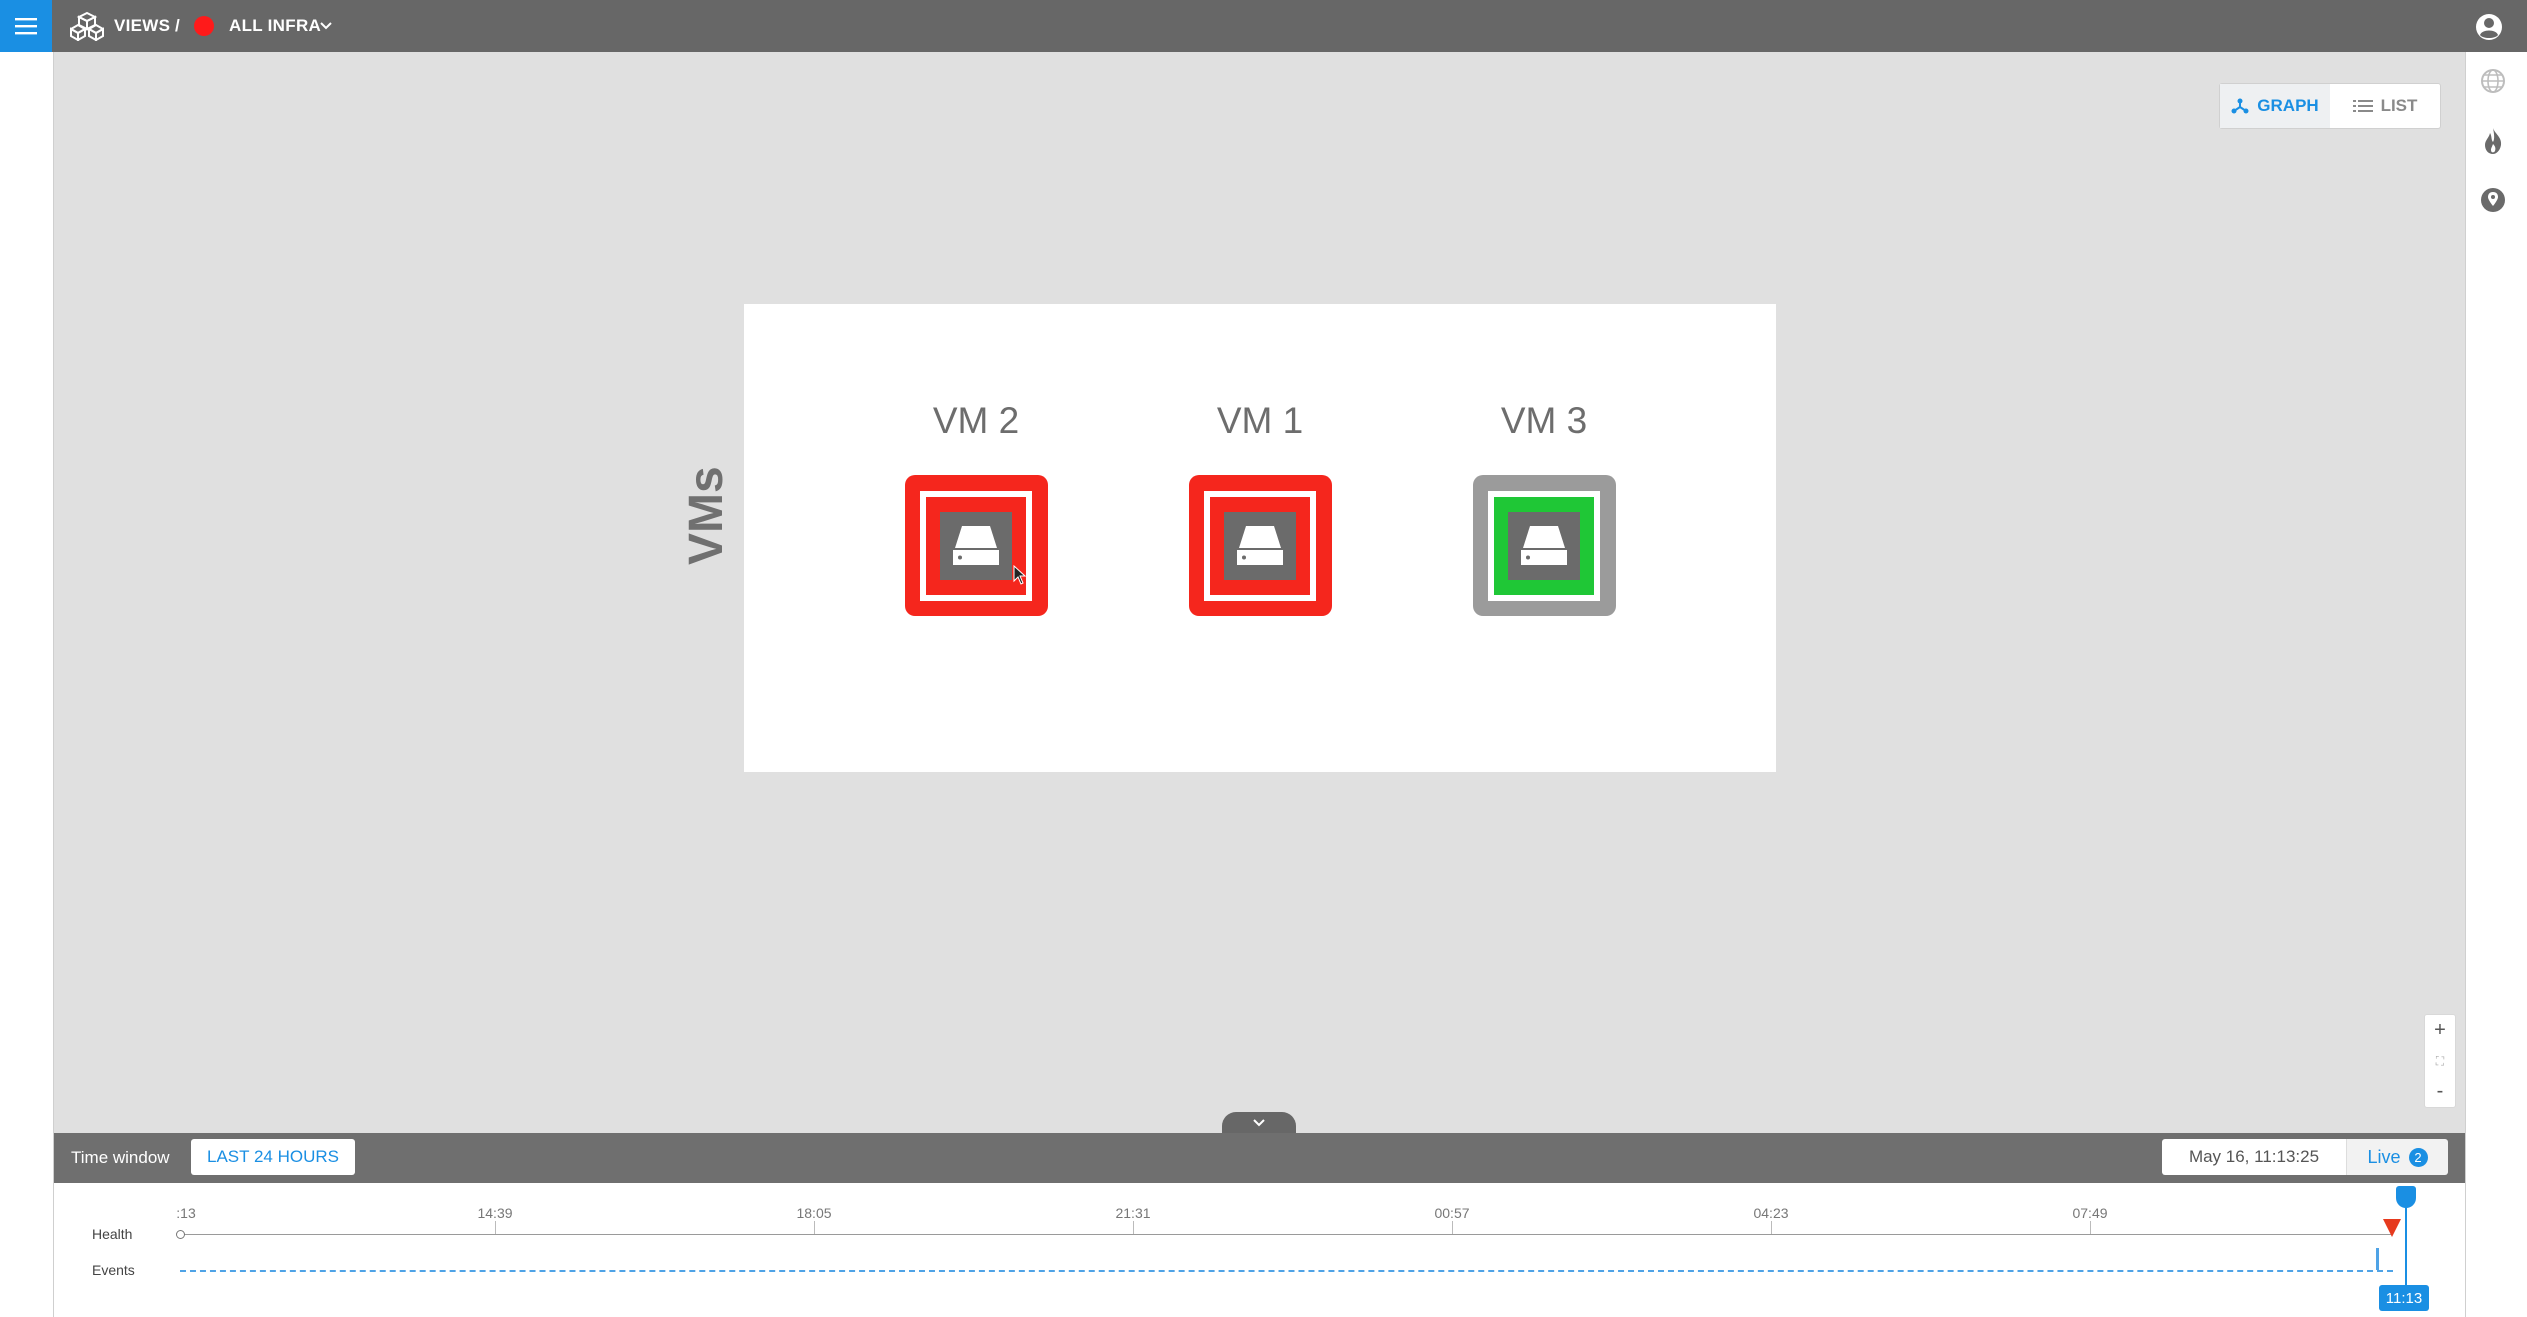  I want to click on graph-view-button: GRAPH, so click(2275, 106).